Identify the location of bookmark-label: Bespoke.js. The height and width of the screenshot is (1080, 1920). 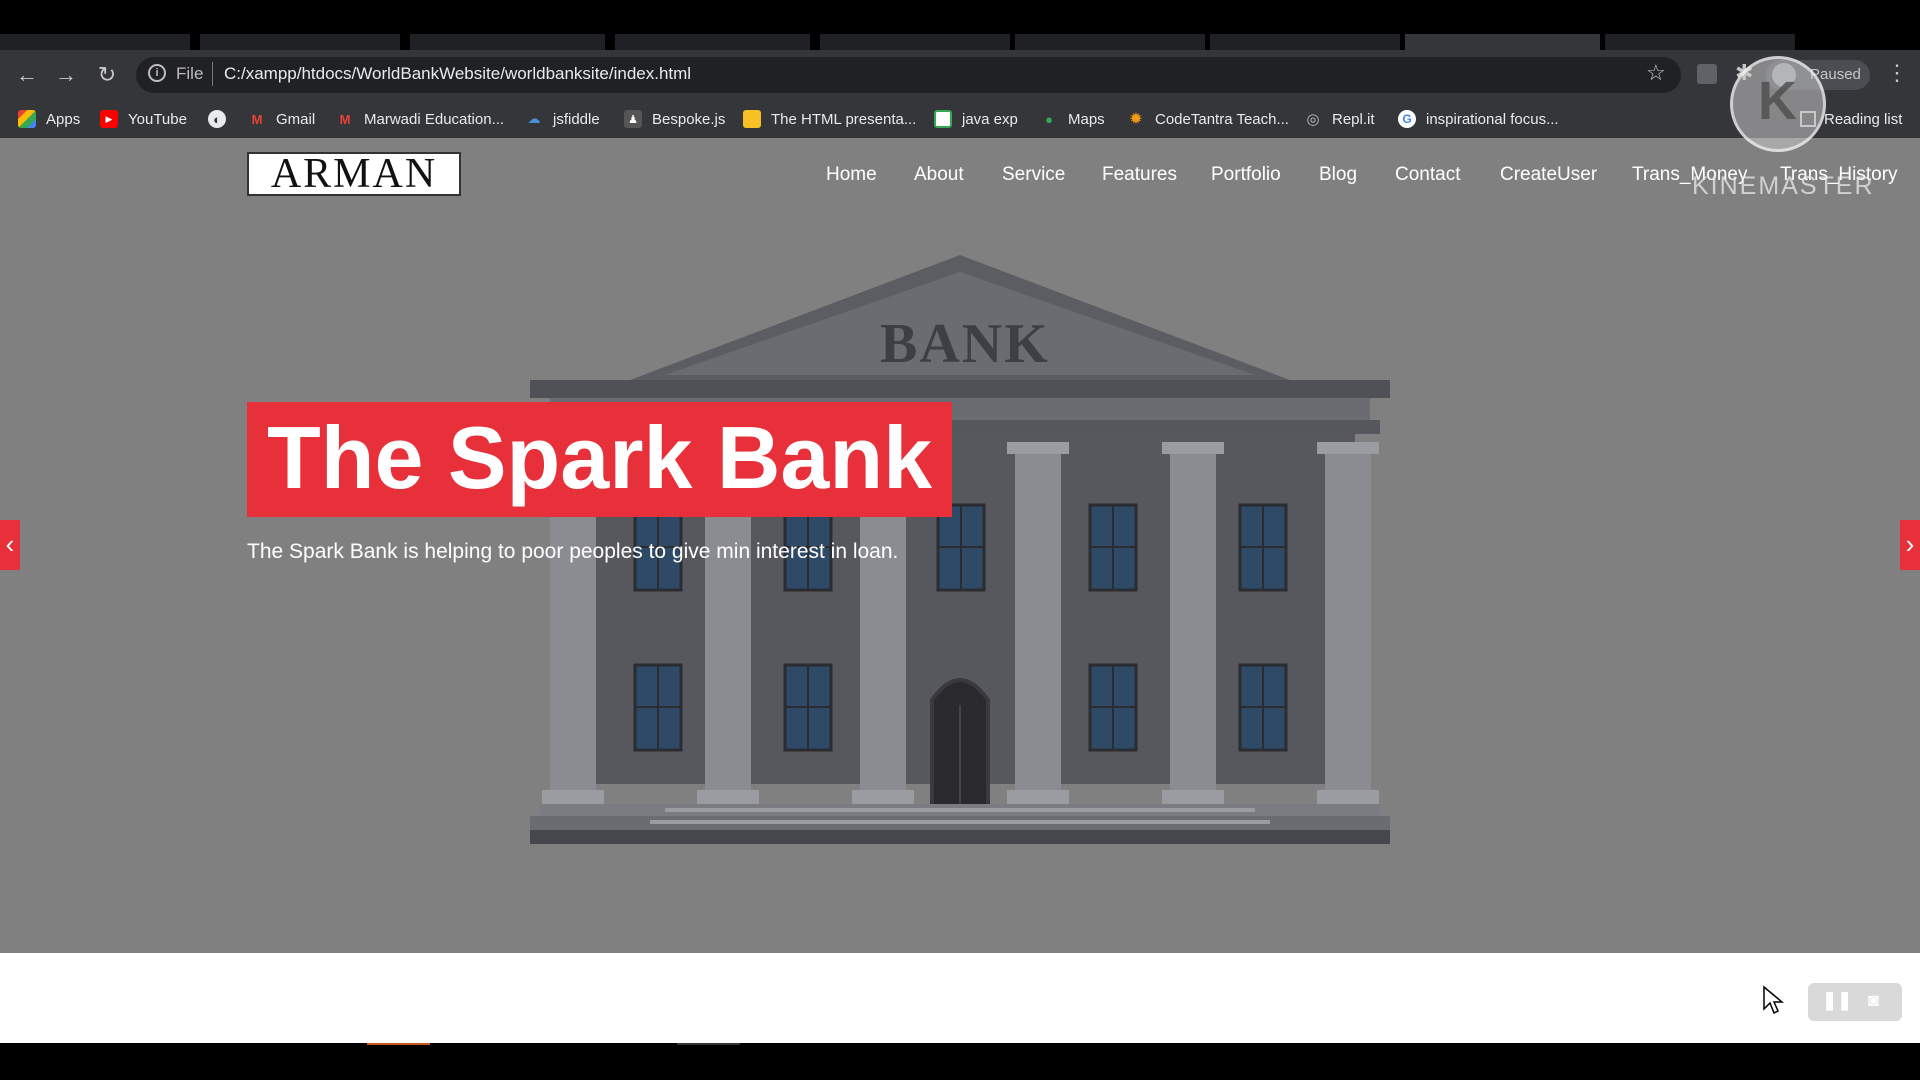
(689, 119).